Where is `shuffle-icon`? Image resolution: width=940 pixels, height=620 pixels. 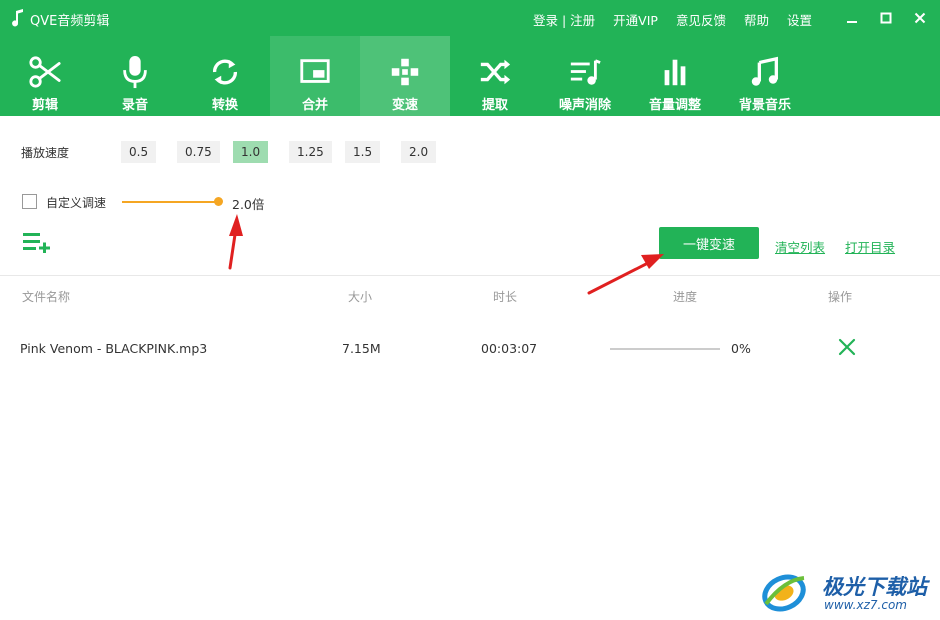 shuffle-icon is located at coordinates (495, 72).